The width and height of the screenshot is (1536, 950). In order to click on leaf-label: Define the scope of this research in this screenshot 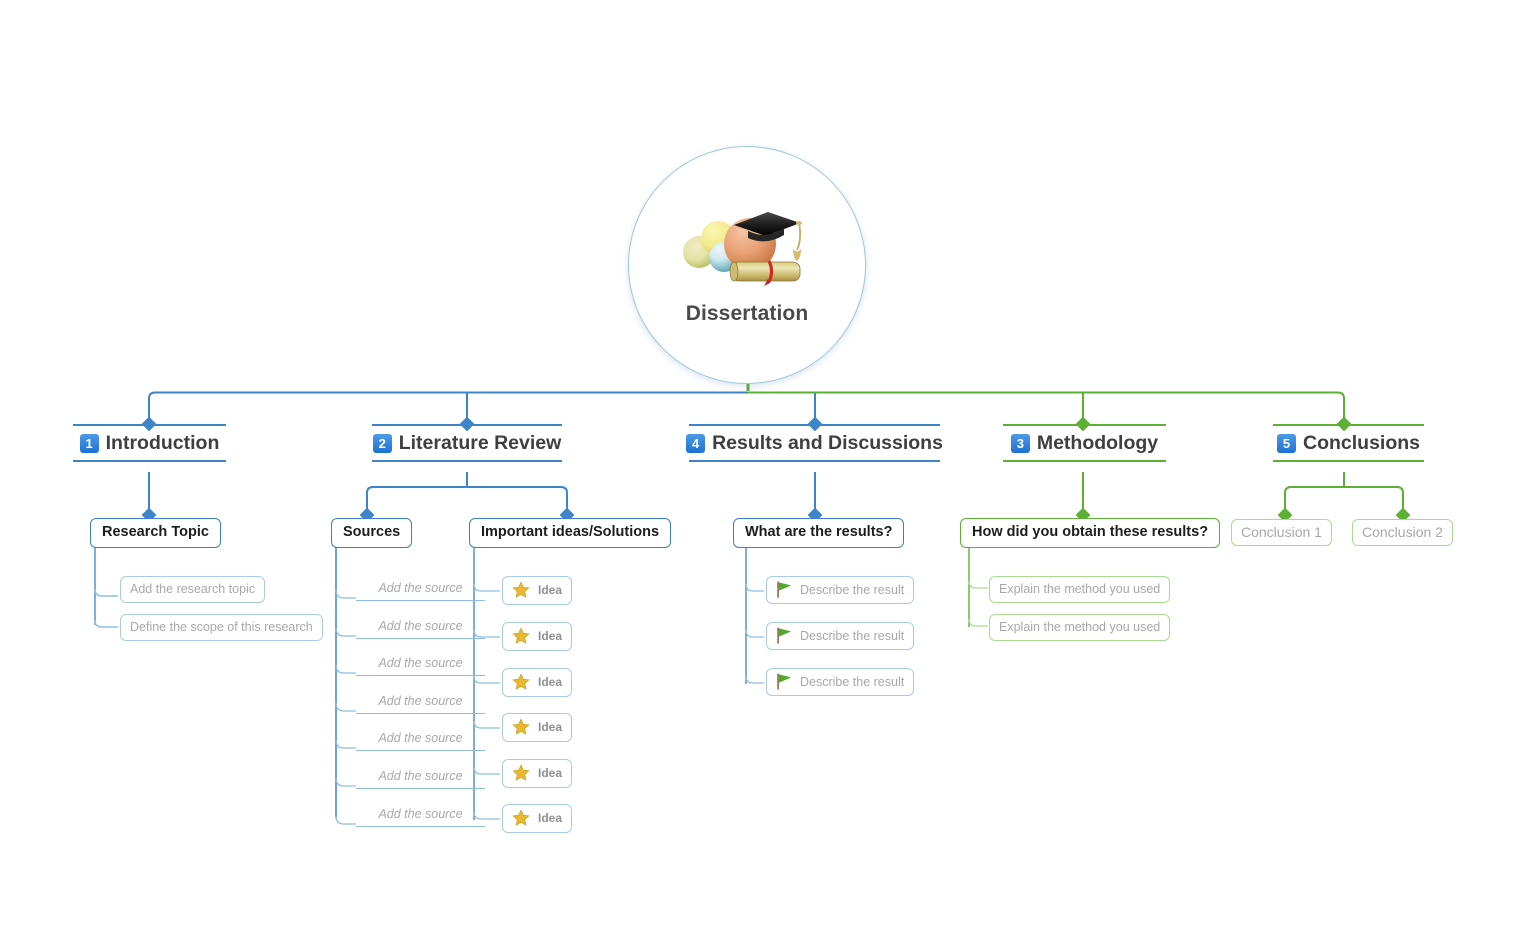, I will do `click(221, 627)`.